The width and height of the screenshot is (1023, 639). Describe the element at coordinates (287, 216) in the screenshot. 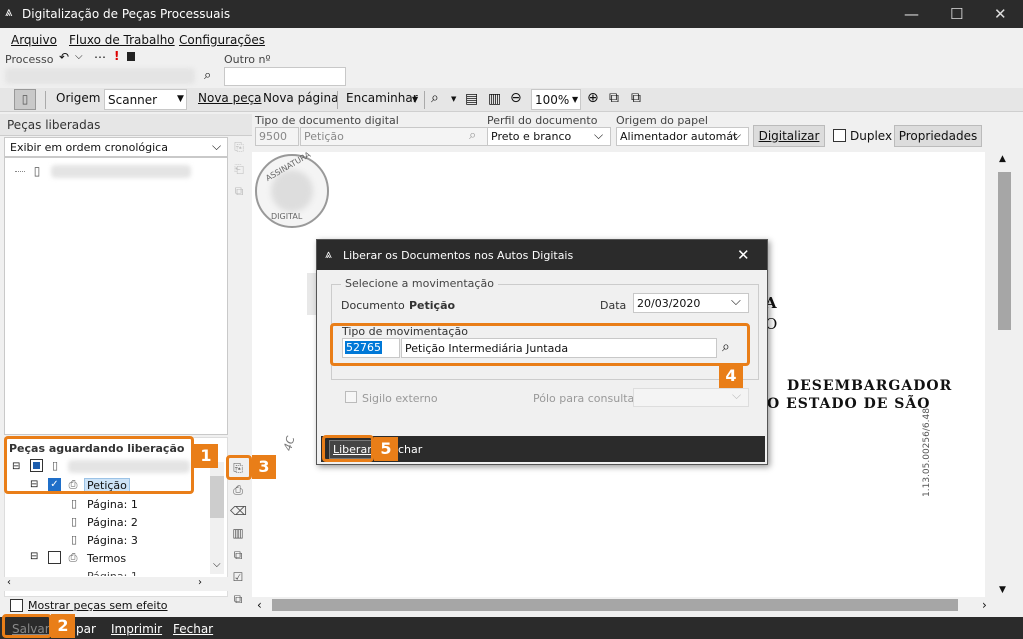

I see `stamp-bottom-text: DIGITAL` at that location.